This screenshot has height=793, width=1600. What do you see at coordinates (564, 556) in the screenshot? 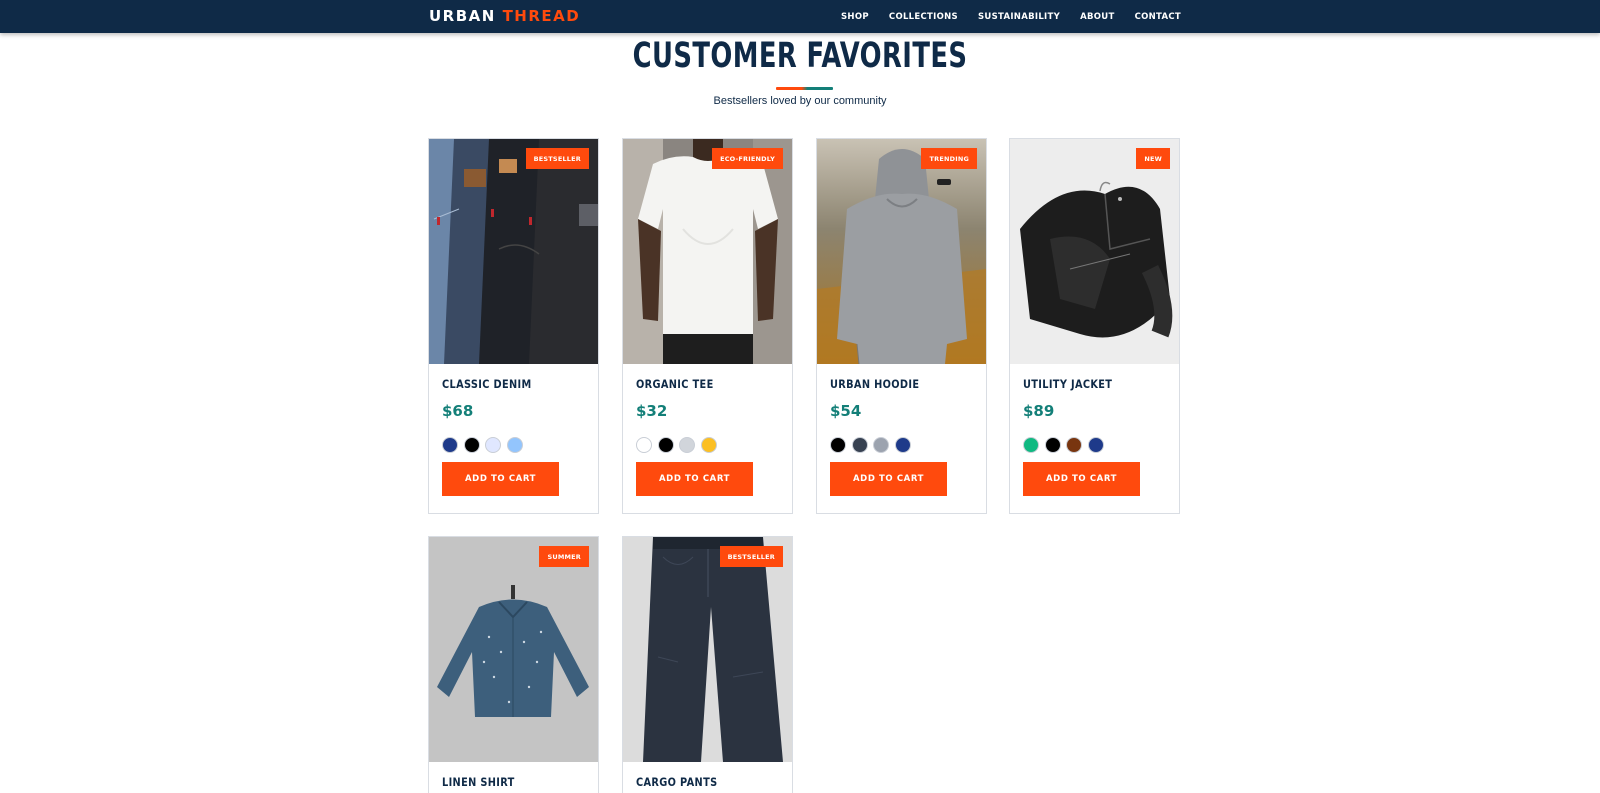
I see `product-badge: SUMMER` at bounding box center [564, 556].